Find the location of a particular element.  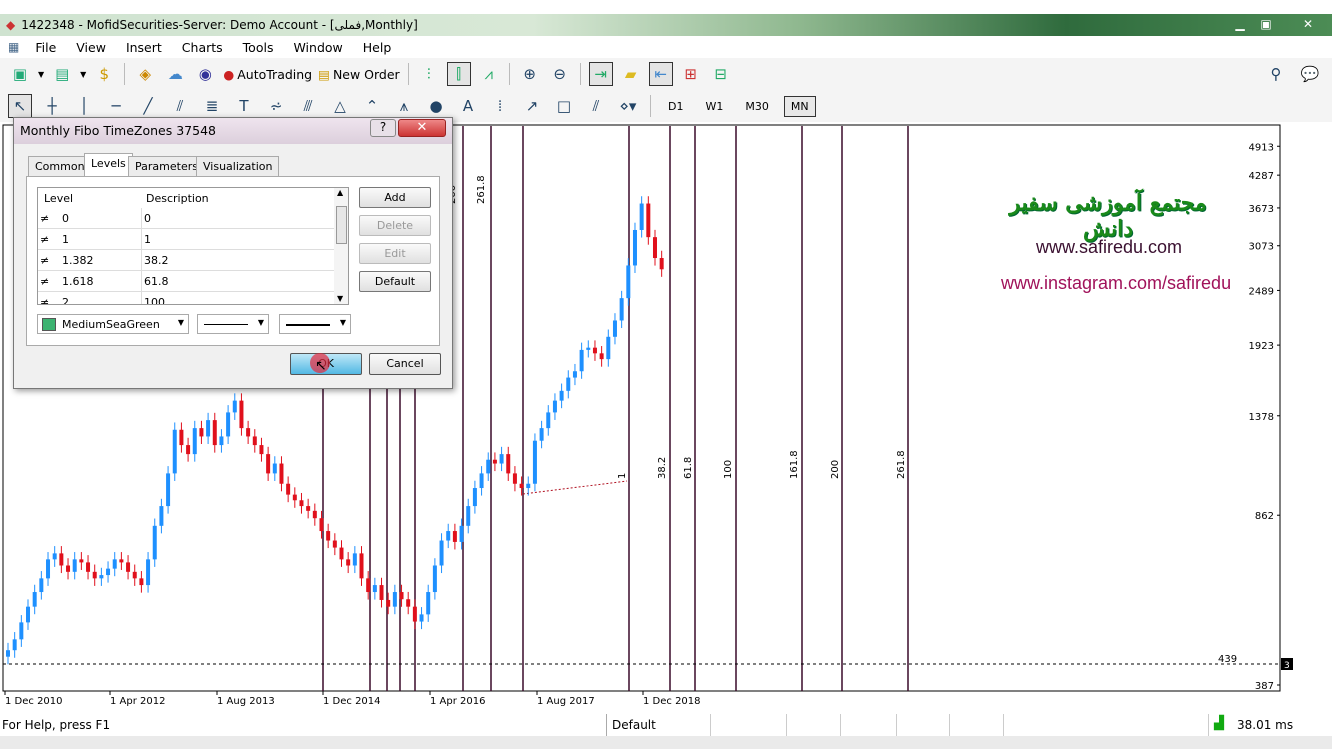

data-window-icon: ☁ is located at coordinates (175, 74).